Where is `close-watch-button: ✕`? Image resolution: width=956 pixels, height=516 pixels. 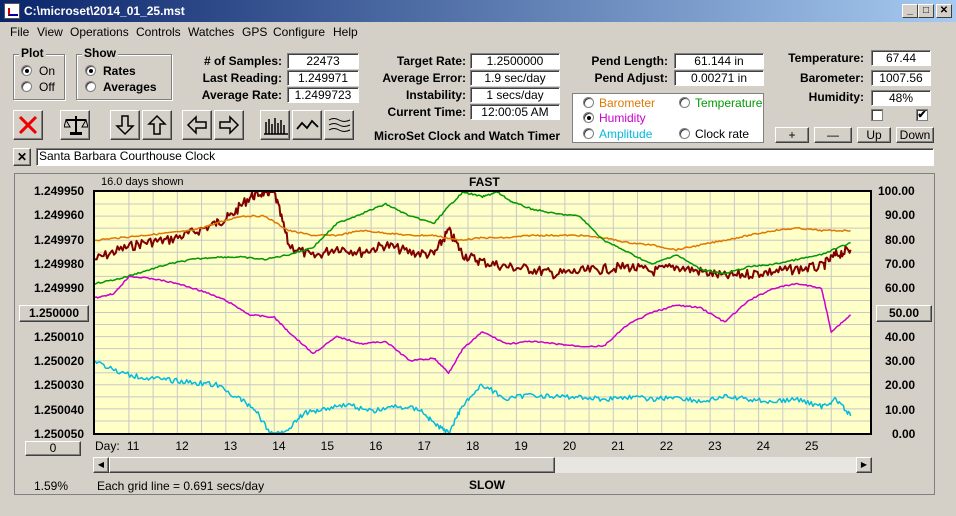
close-watch-button: ✕ is located at coordinates (22, 157).